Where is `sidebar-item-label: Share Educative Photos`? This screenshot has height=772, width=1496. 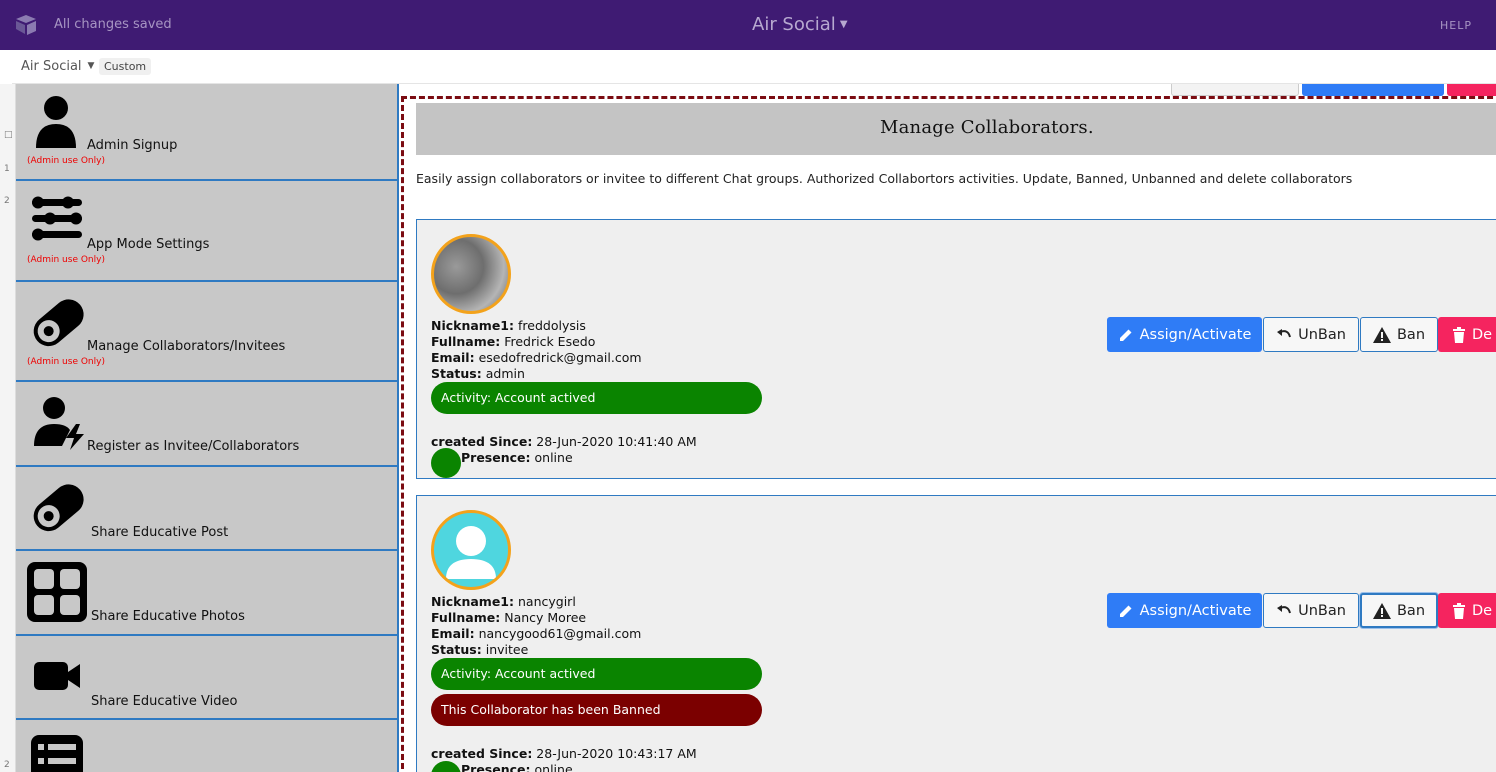 sidebar-item-label: Share Educative Photos is located at coordinates (168, 616).